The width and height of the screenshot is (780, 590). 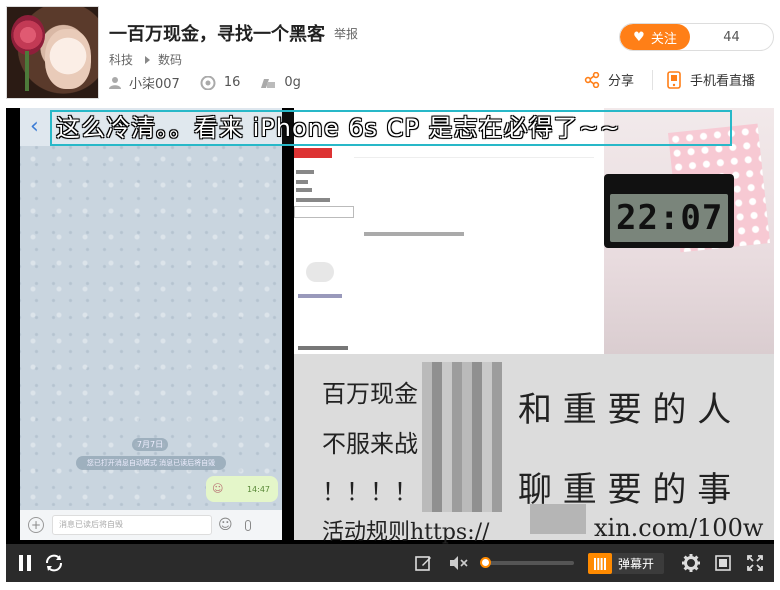 I want to click on mobile-phone-icon, so click(x=674, y=79).